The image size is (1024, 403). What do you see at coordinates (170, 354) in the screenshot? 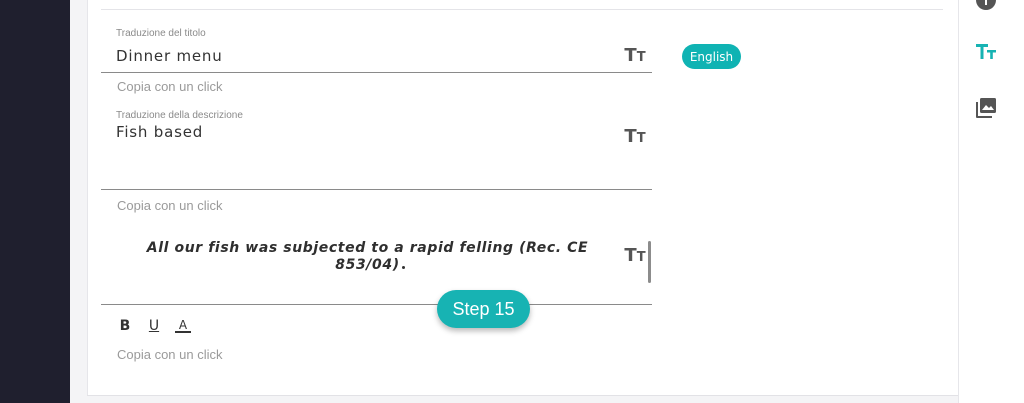
I see `copy-rich-text-link: Copia con un click` at bounding box center [170, 354].